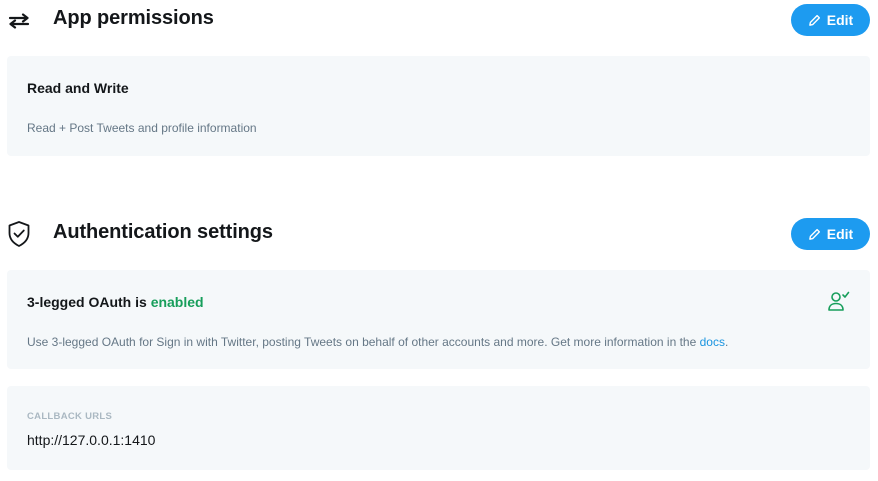 This screenshot has height=481, width=878. Describe the element at coordinates (70, 416) in the screenshot. I see `callback-urls-label: CALLBACK URLS` at that location.